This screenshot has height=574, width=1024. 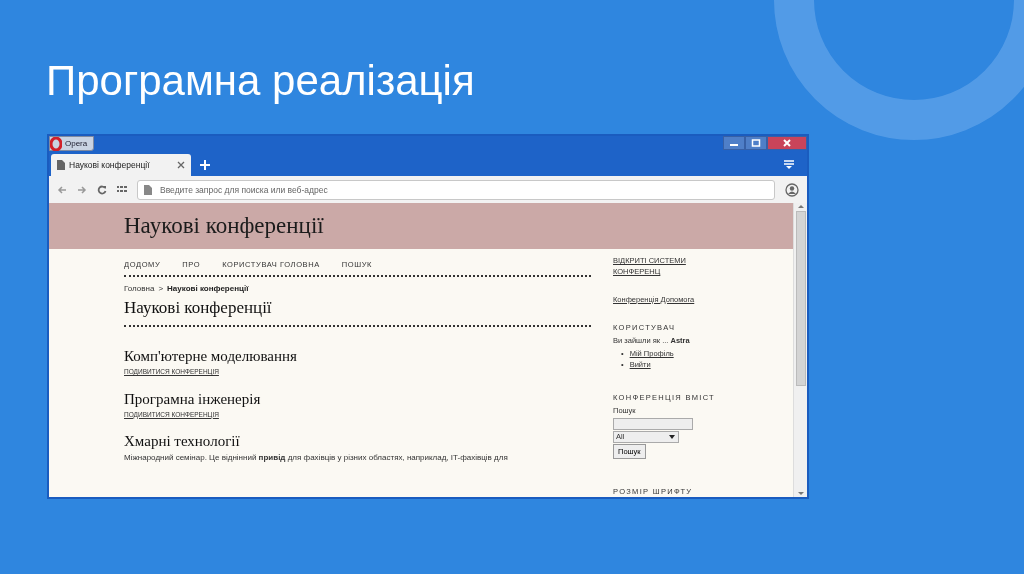 I want to click on breadcrumb-link: Головна, so click(x=139, y=289).